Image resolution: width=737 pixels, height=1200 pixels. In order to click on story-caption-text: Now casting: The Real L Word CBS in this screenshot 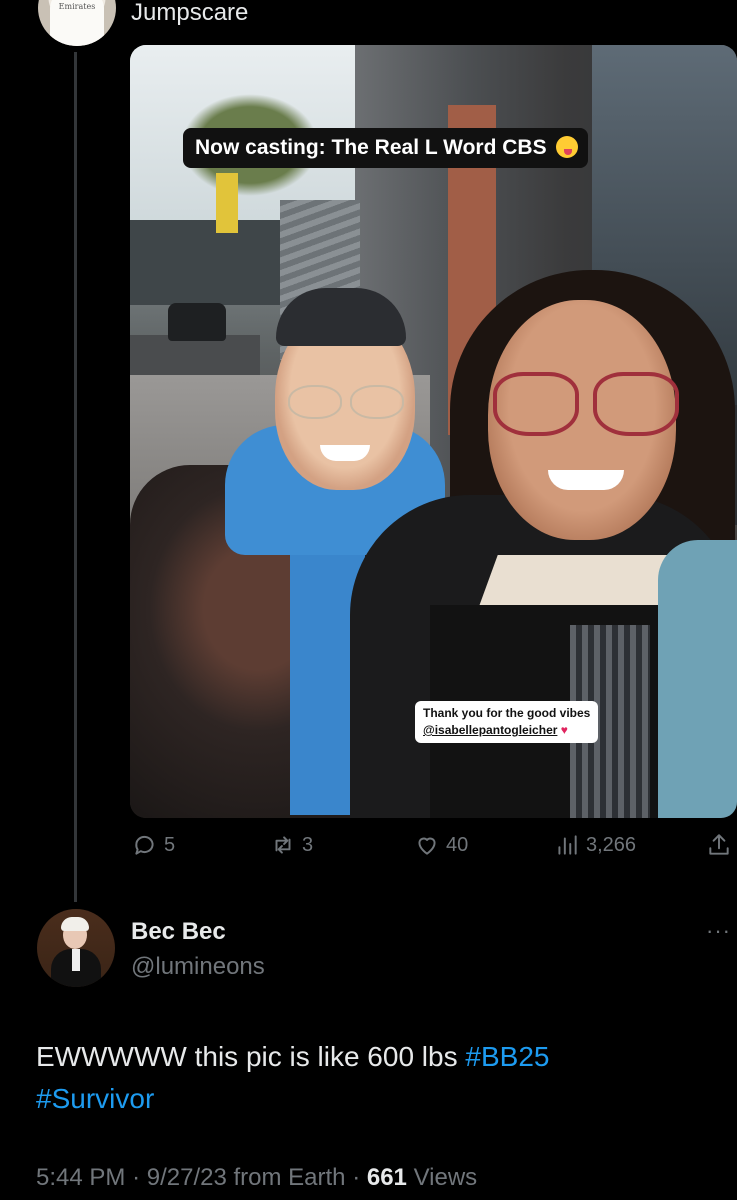, I will do `click(371, 147)`.